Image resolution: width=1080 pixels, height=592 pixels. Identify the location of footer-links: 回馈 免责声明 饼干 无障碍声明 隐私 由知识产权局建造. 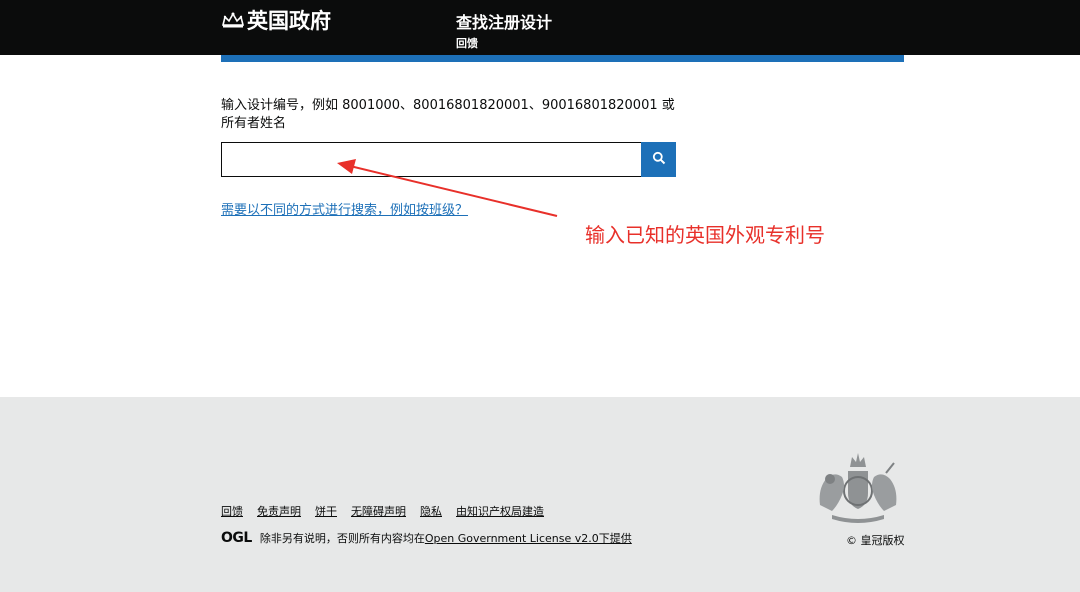
(382, 511).